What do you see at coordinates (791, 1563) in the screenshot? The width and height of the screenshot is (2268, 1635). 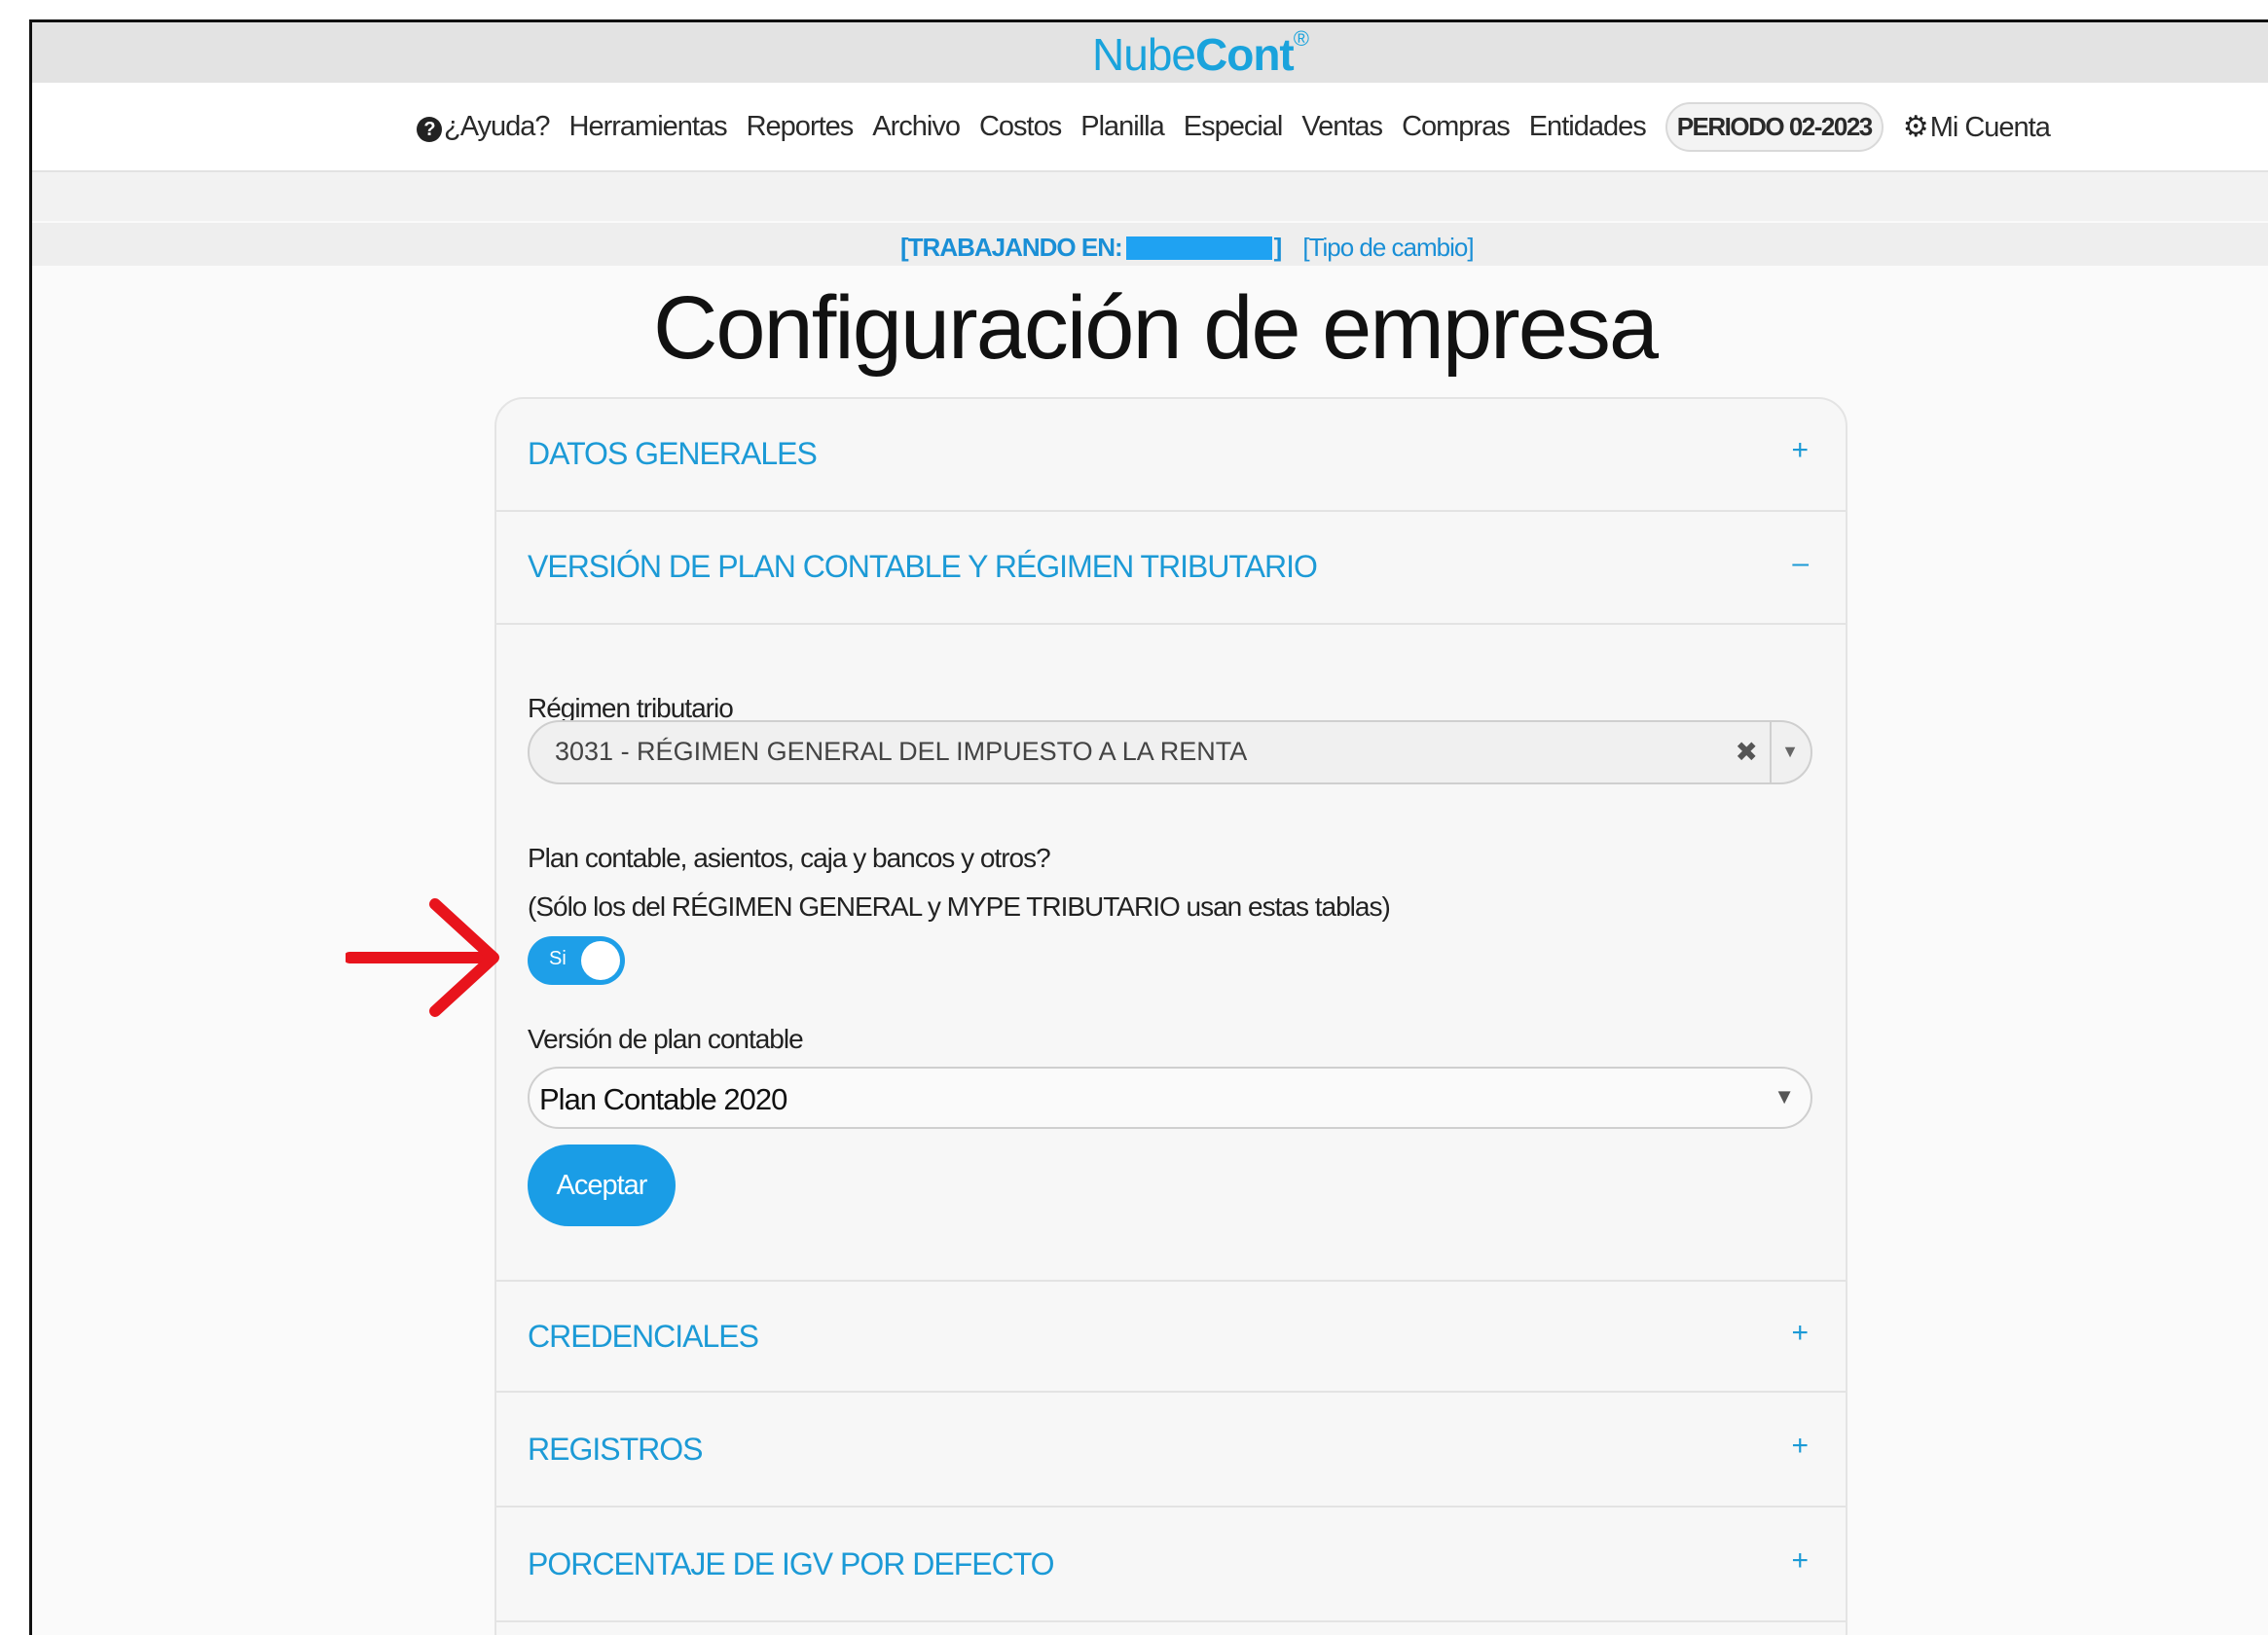 I see `section-title: PORCENTAJE DE IGV POR DEFECTO` at bounding box center [791, 1563].